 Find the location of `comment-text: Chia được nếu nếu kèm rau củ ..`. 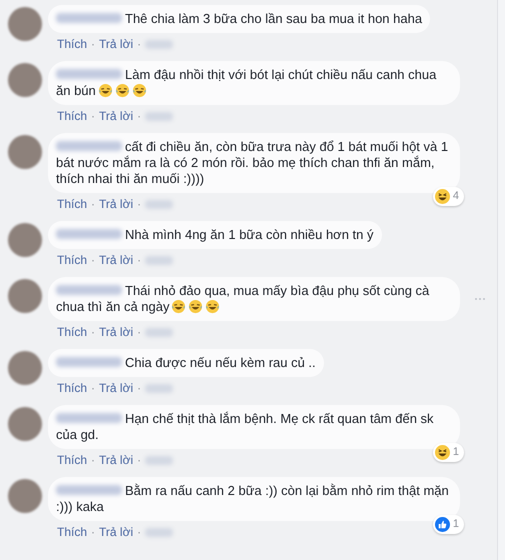

comment-text: Chia được nếu nếu kèm rau củ .. is located at coordinates (186, 363).